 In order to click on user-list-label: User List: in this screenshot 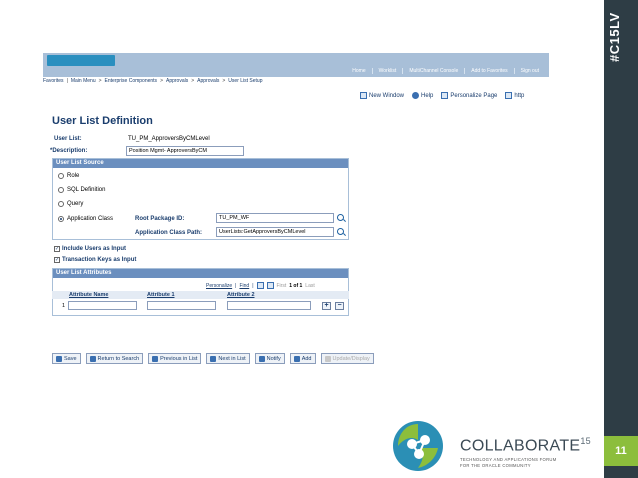, I will do `click(68, 139)`.